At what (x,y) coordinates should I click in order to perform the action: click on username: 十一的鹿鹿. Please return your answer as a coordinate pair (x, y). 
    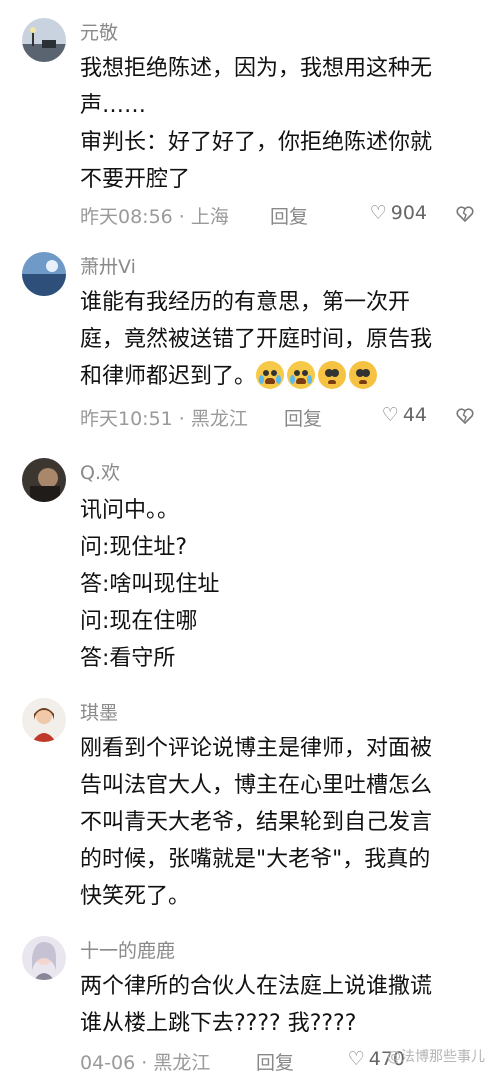
    Looking at the image, I should click on (127, 951).